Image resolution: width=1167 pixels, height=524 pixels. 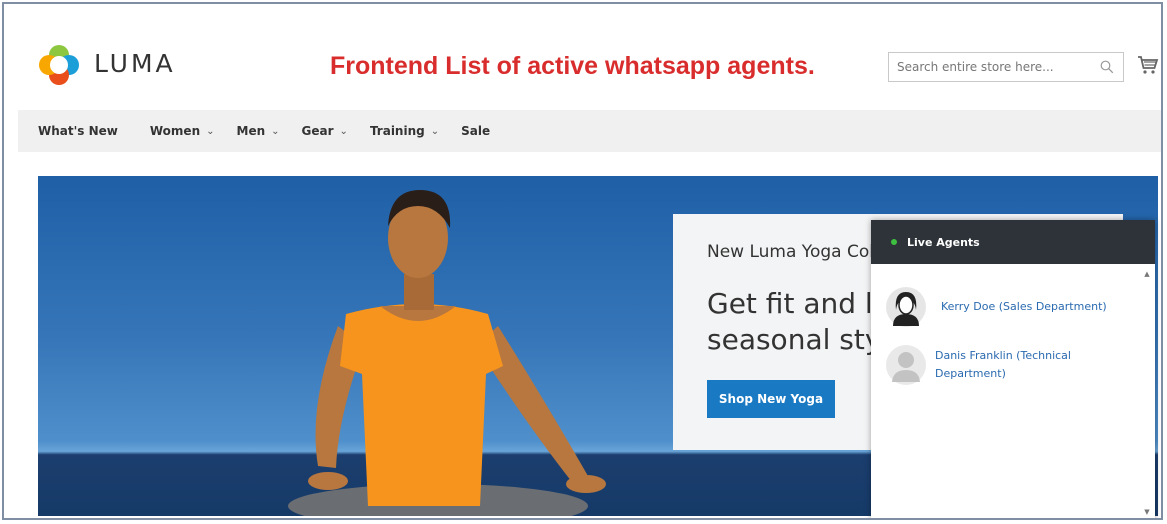 I want to click on nav-item-training: Training ⌄, so click(x=404, y=131).